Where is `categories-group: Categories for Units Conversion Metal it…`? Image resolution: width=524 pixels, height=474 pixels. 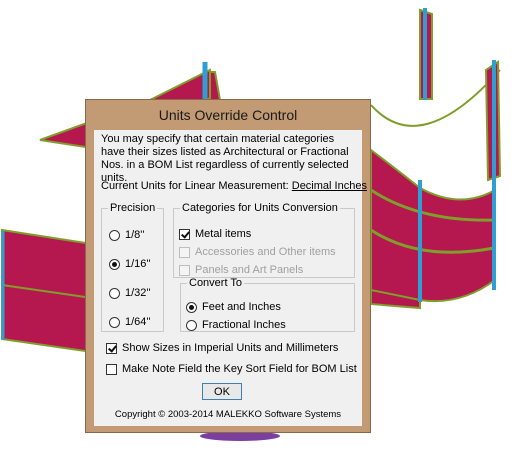
categories-group: Categories for Units Conversion Metal it… is located at coordinates (264, 240).